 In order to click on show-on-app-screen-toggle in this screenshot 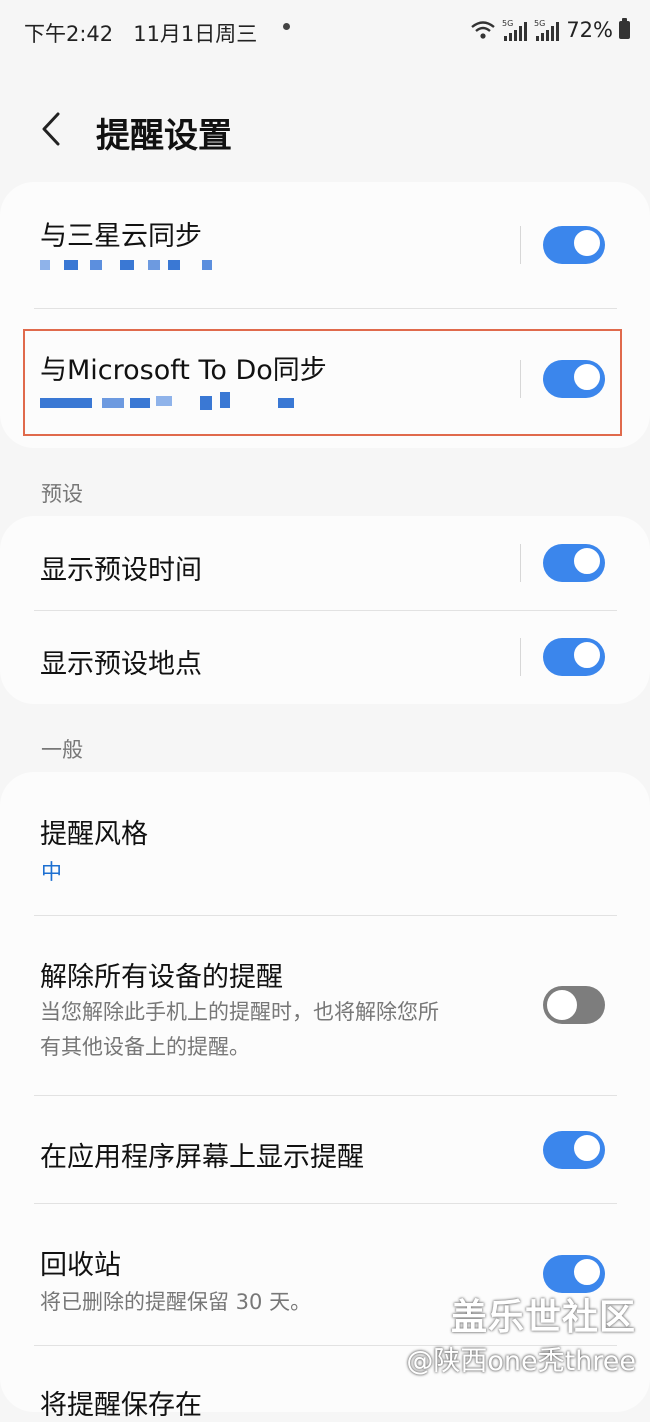, I will do `click(574, 1150)`.